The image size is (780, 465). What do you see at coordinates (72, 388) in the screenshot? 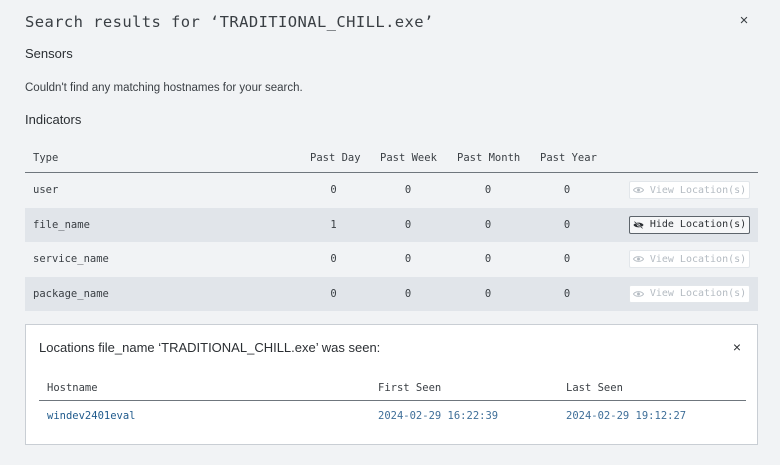
I see `column-header-hostname: Hostname` at bounding box center [72, 388].